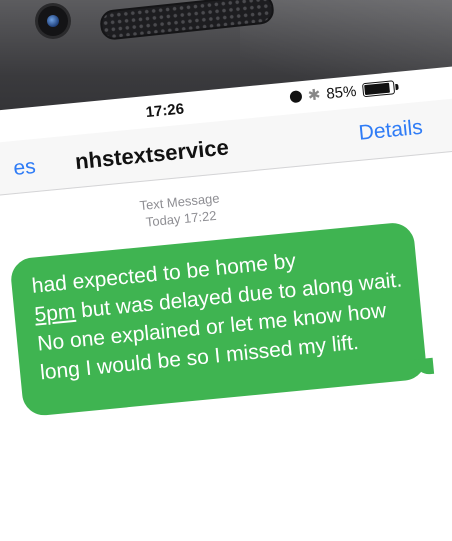  What do you see at coordinates (24, 168) in the screenshot?
I see `back-button: es` at bounding box center [24, 168].